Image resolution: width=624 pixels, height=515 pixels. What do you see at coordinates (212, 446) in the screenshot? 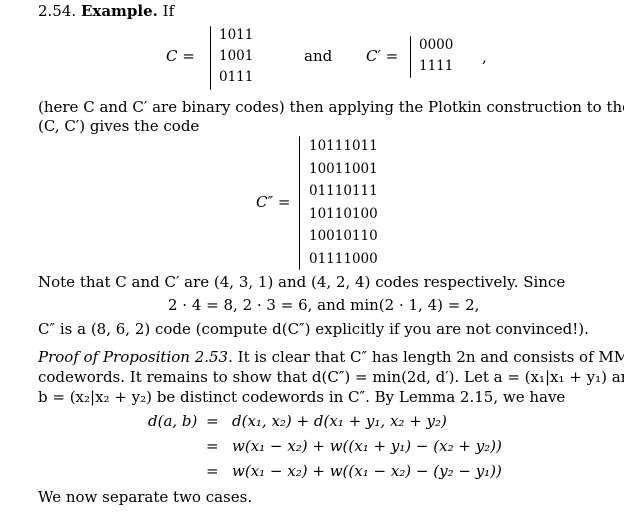
I see `derivation-rel-2: =` at bounding box center [212, 446].